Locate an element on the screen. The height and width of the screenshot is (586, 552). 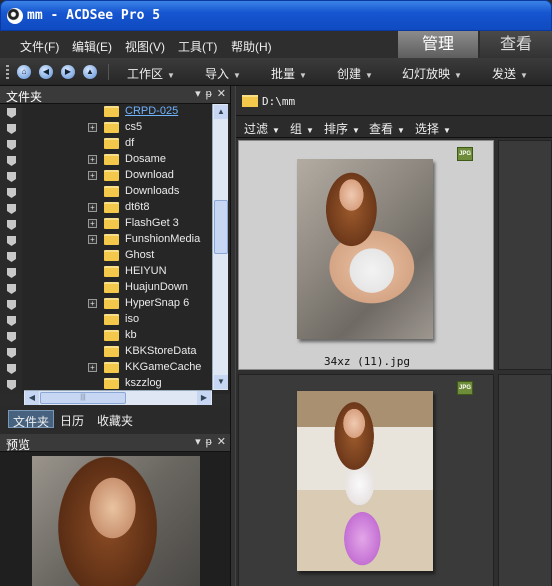
scroll-up-icon: ▲ is located at coordinates (221, 112).